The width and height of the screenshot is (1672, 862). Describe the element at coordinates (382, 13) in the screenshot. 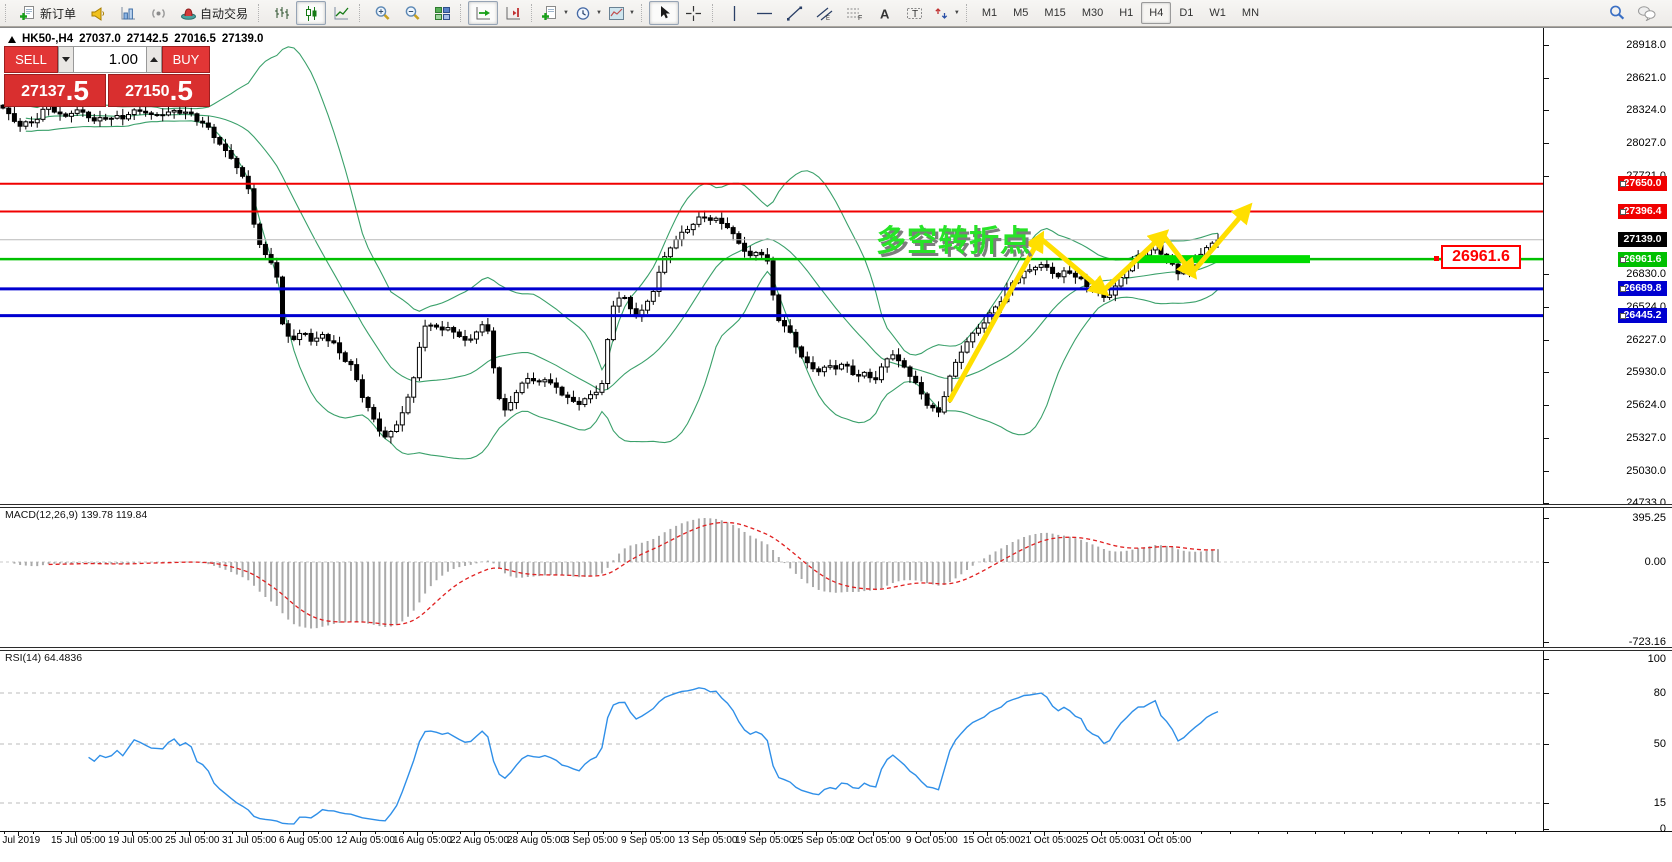

I see `zoom-in-button` at that location.